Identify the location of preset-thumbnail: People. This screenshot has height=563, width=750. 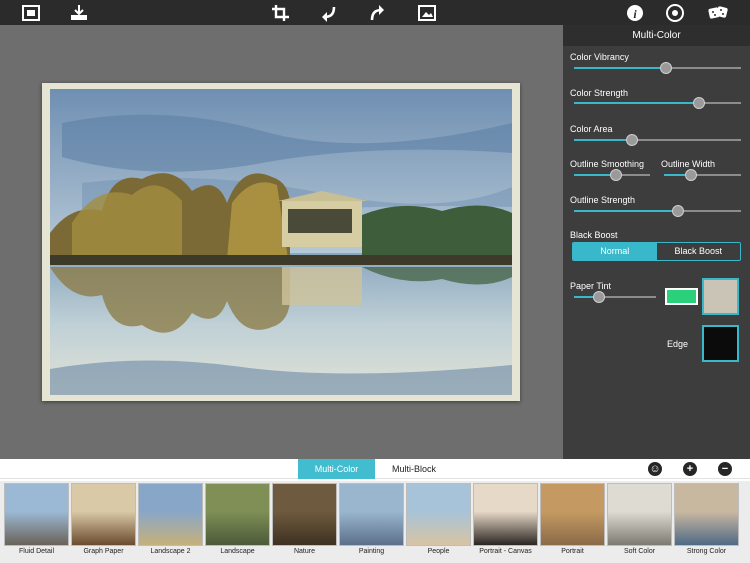
(438, 523).